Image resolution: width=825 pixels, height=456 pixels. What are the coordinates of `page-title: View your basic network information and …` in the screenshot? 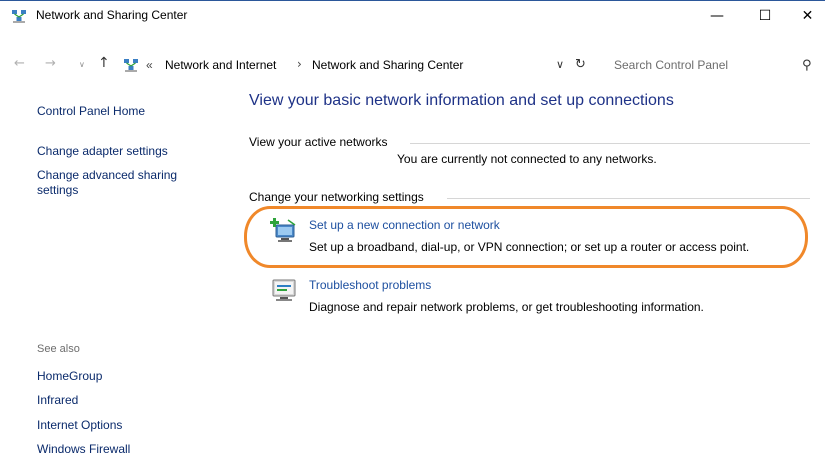 It's located at (461, 100).